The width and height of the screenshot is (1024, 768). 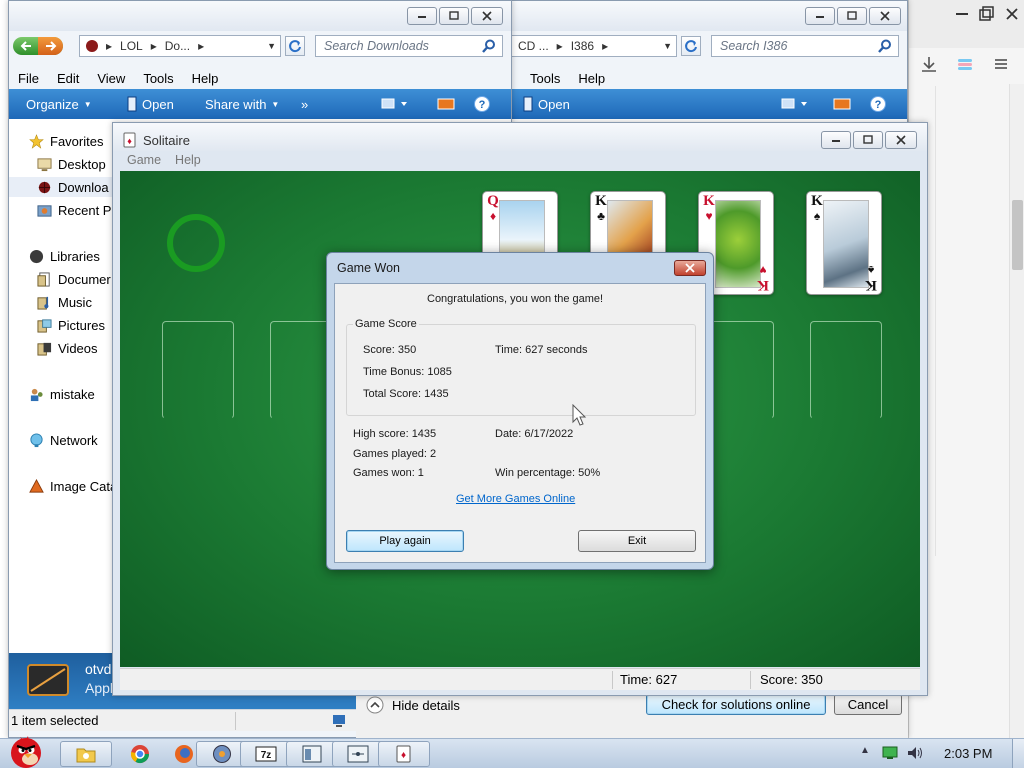 What do you see at coordinates (304, 104) in the screenshot?
I see `more-commands-button: »` at bounding box center [304, 104].